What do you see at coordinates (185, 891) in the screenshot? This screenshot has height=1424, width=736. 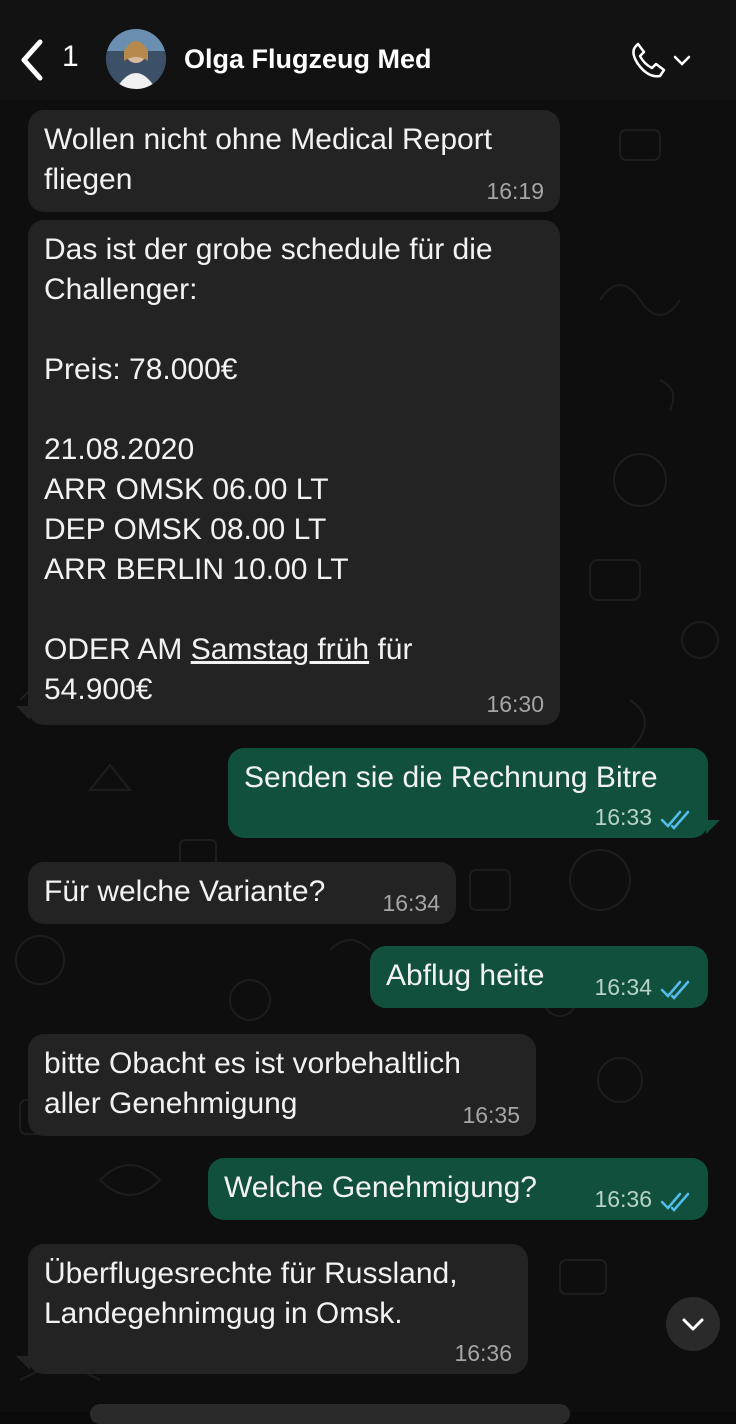 I see `message-text: Für welche Variante?` at bounding box center [185, 891].